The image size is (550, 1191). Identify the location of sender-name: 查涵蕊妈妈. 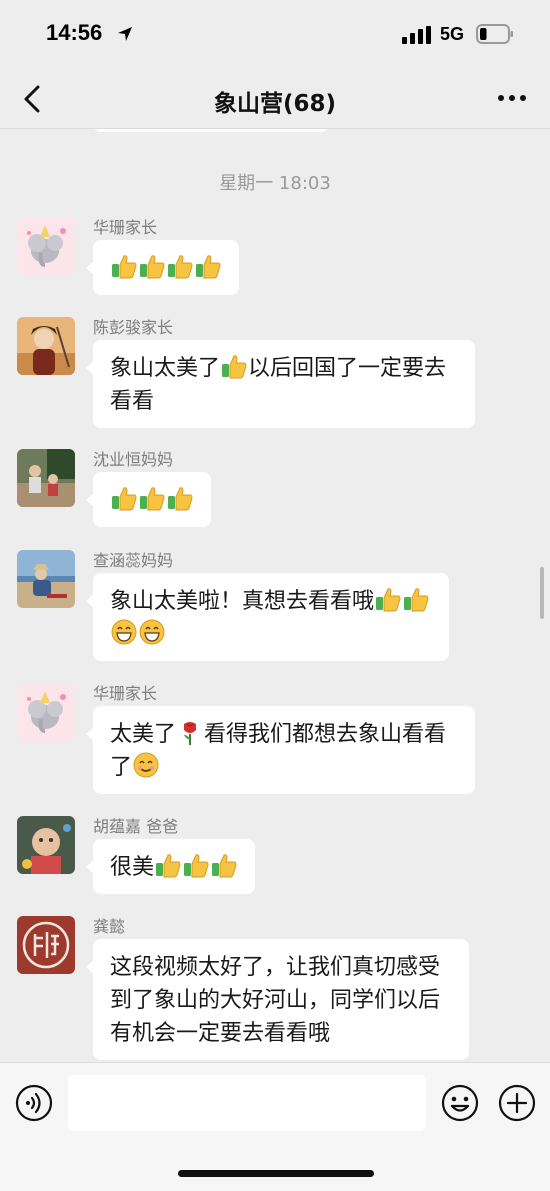
(133, 560).